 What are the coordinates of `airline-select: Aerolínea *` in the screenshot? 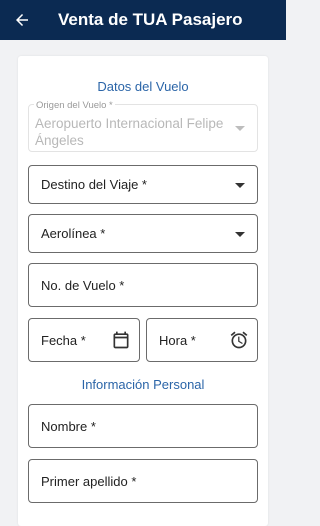 It's located at (143, 233).